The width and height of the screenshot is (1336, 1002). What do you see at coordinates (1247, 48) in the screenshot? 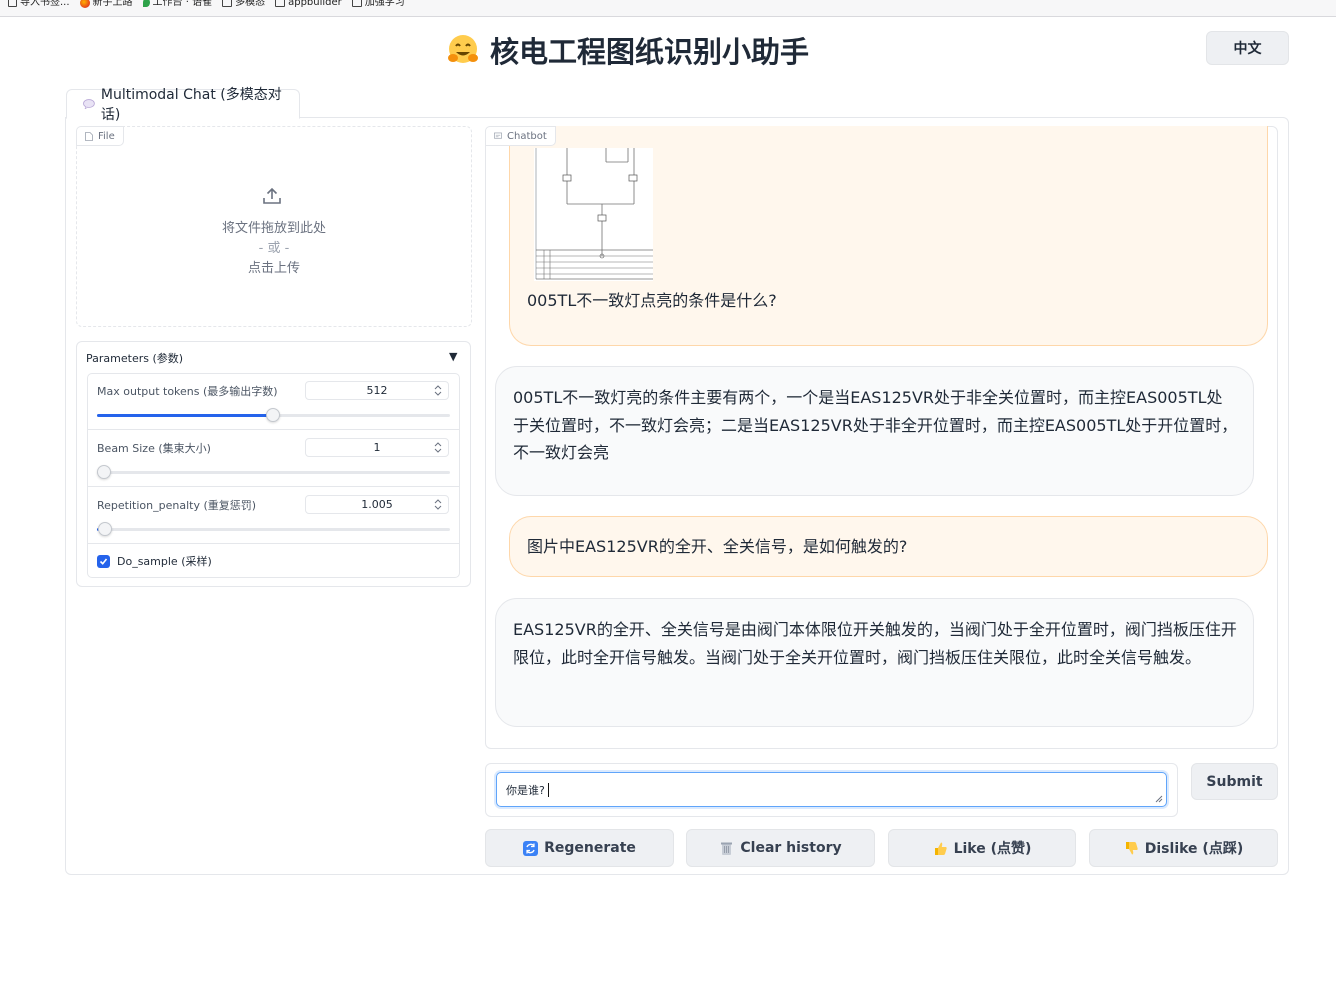
I see `language-button: 中文` at bounding box center [1247, 48].